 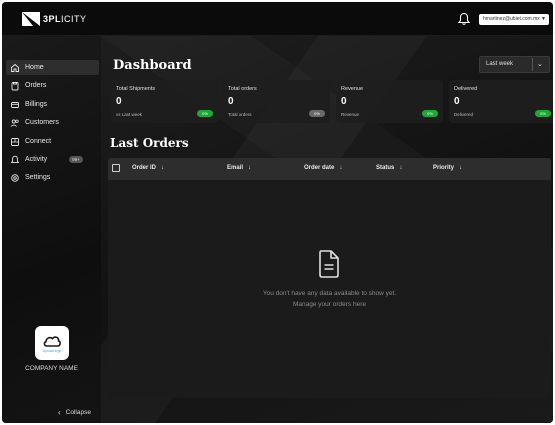 I want to click on logo-mark-icon, so click(x=31, y=19).